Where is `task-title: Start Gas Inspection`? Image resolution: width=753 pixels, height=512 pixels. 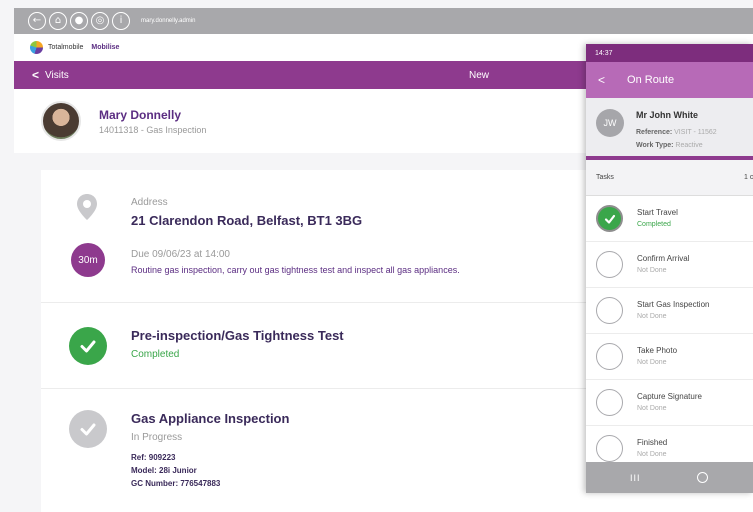 task-title: Start Gas Inspection is located at coordinates (673, 304).